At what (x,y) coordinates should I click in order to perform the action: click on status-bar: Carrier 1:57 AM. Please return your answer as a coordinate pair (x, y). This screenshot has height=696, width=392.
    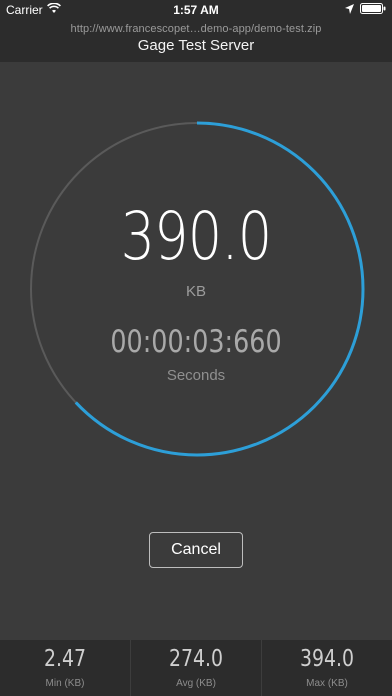
    Looking at the image, I should click on (196, 10).